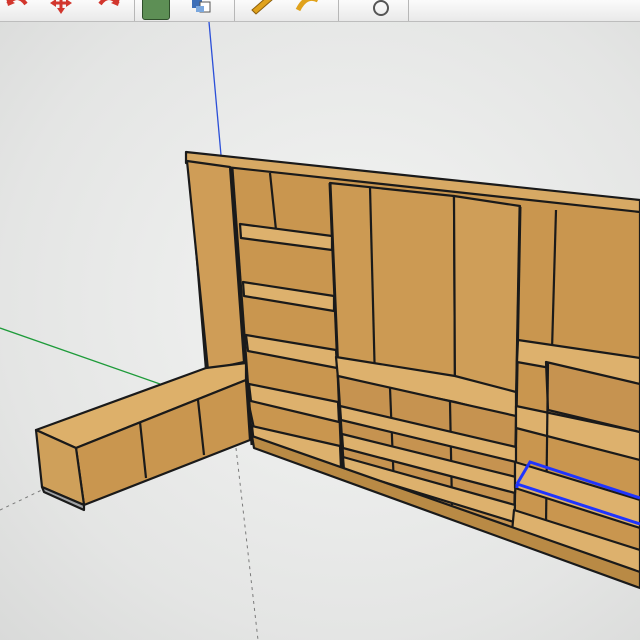 This screenshot has height=640, width=640. Describe the element at coordinates (381, 9) in the screenshot. I see `orbit-icon` at that location.